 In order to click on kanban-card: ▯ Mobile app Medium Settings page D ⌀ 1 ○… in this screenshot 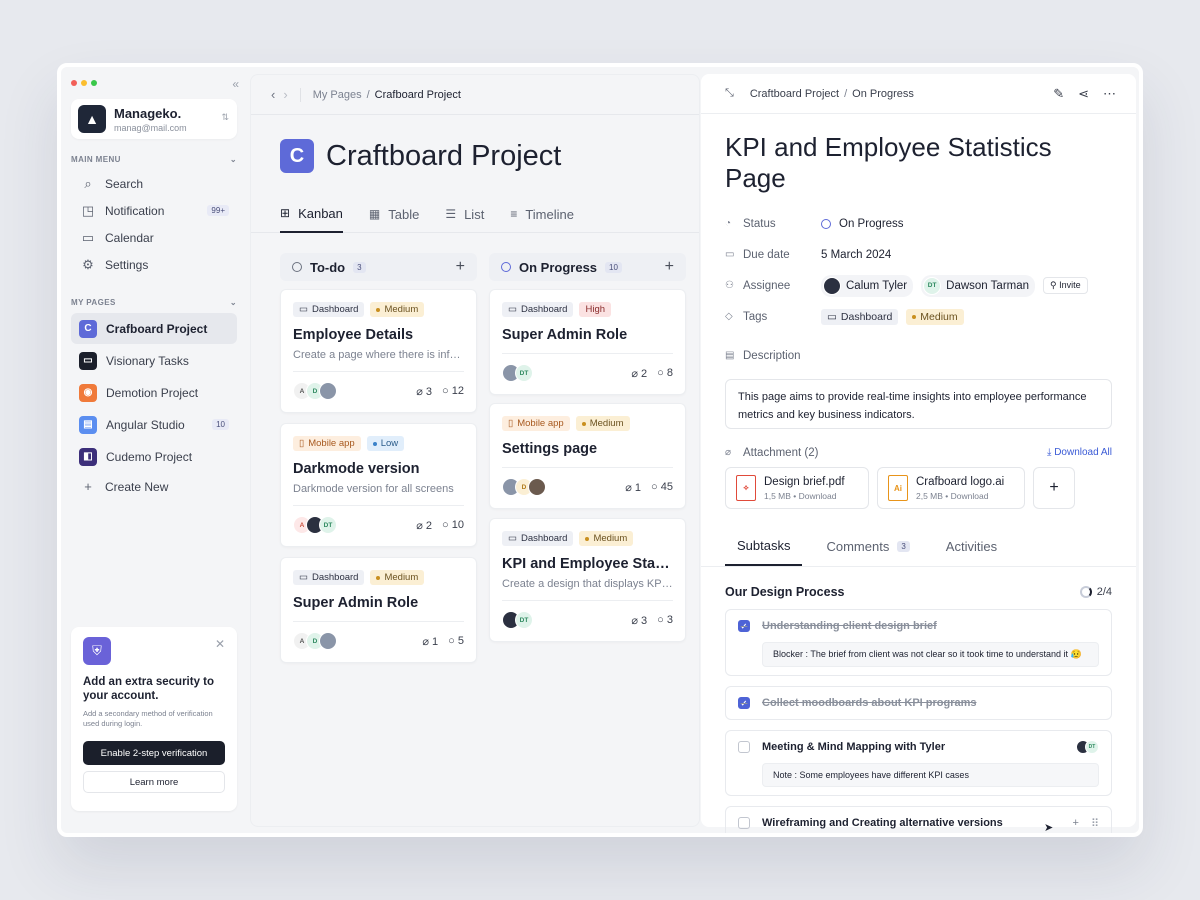, I will do `click(587, 456)`.